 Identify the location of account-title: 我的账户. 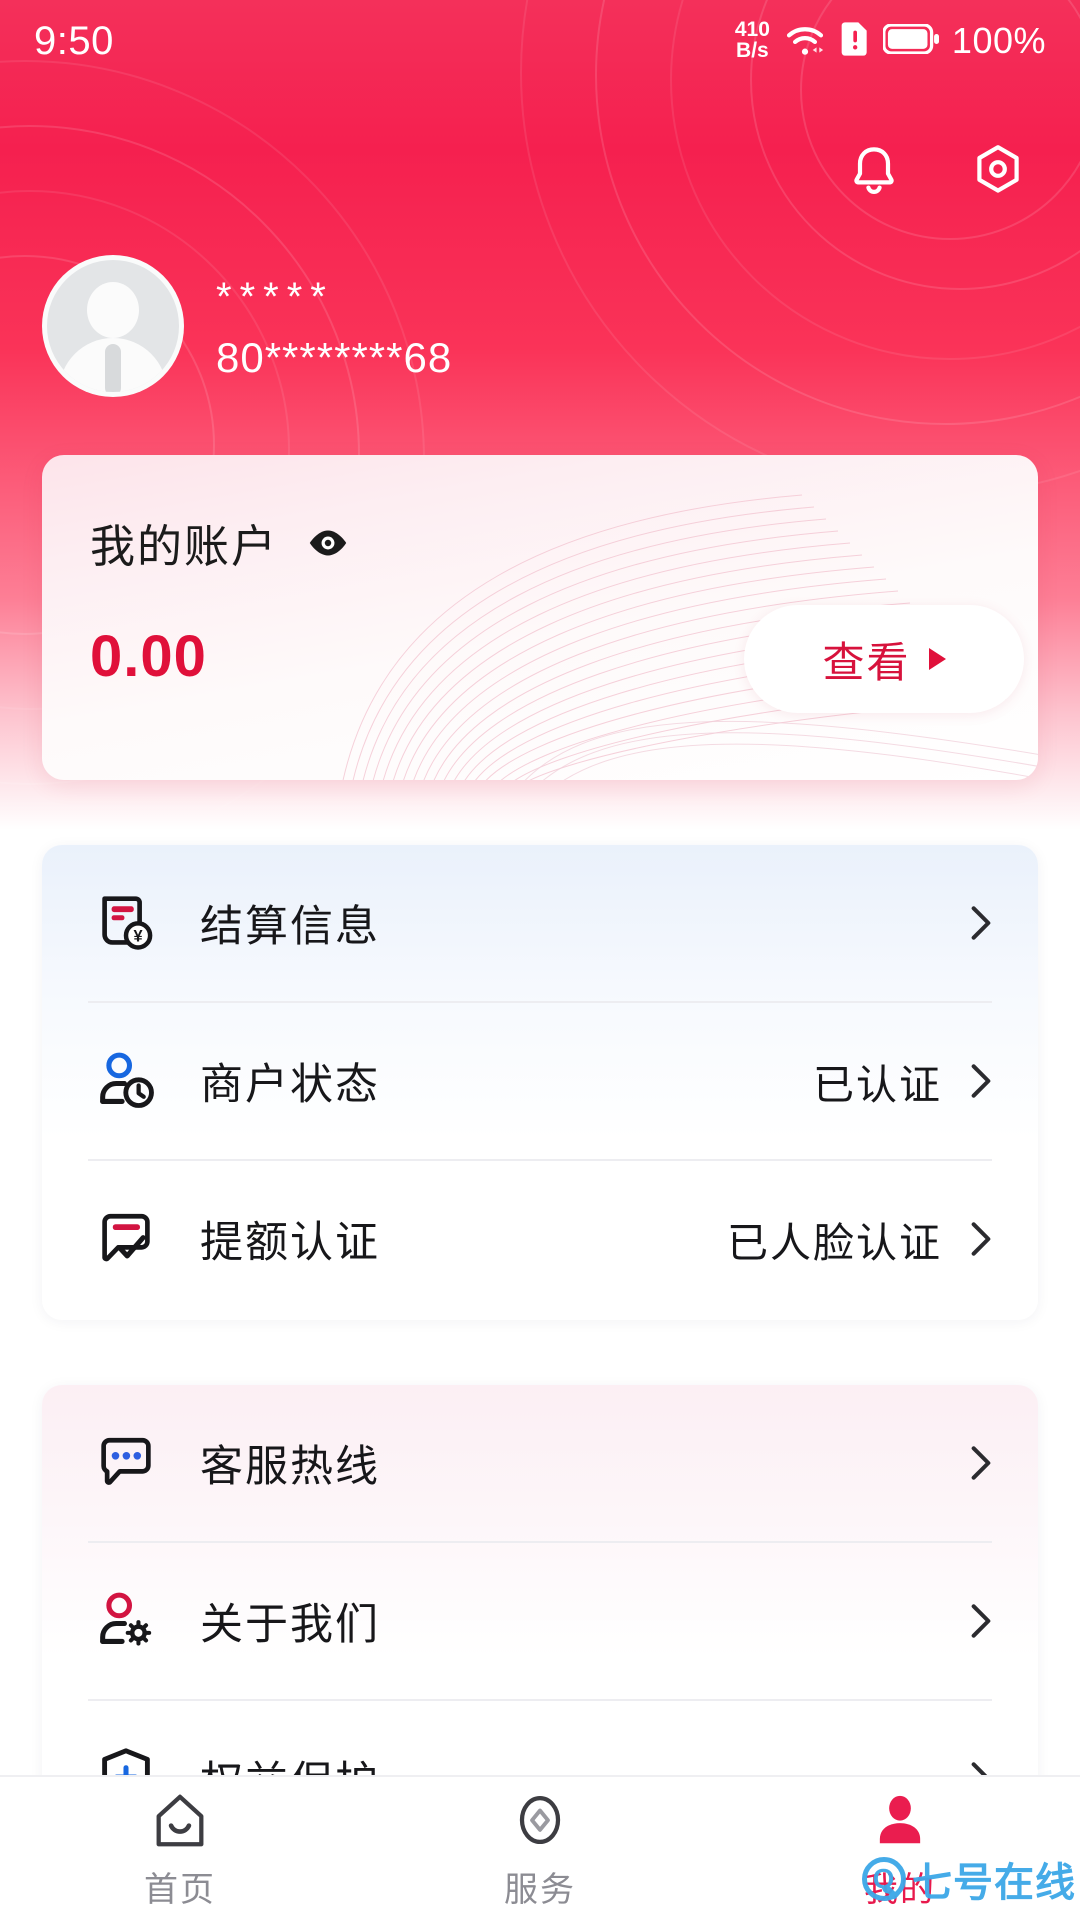
(184, 546).